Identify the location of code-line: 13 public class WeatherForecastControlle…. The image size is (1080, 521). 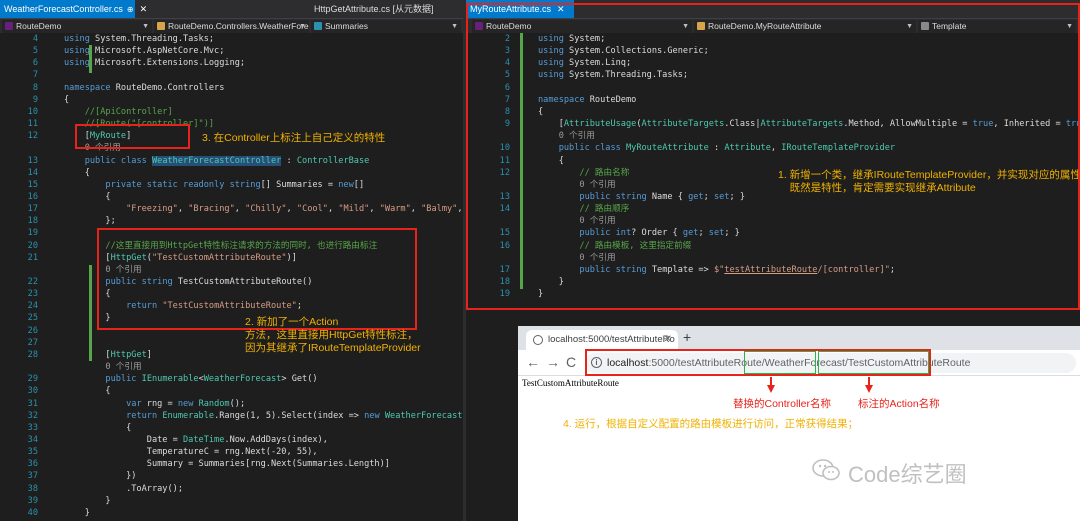
(231, 161).